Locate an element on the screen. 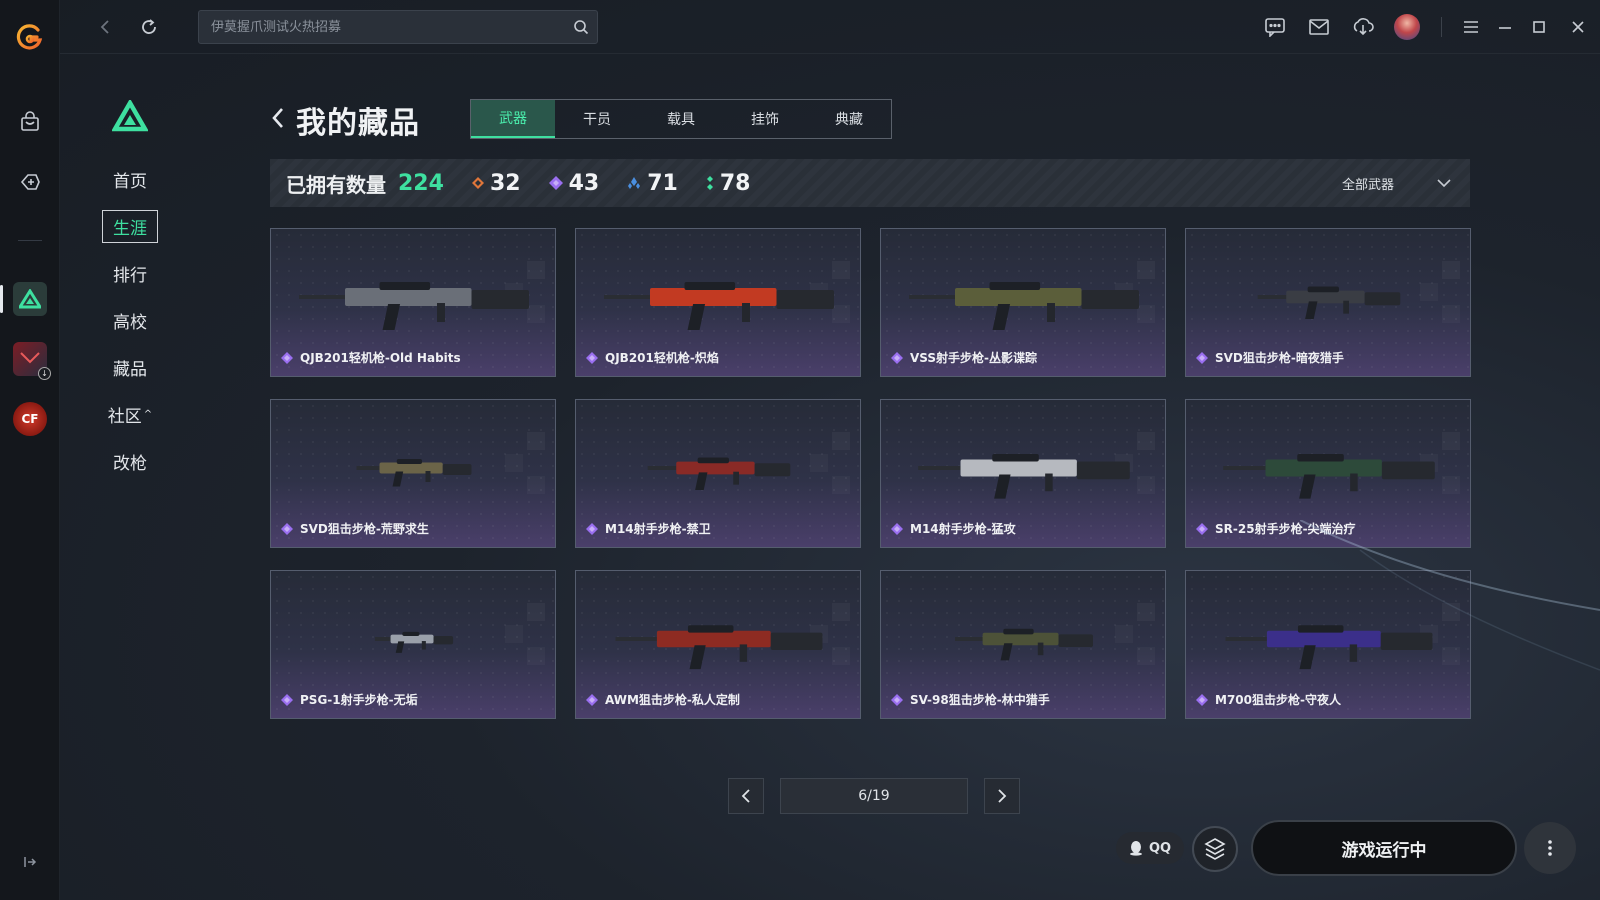  nav-item-home: 首页 is located at coordinates (130, 179).